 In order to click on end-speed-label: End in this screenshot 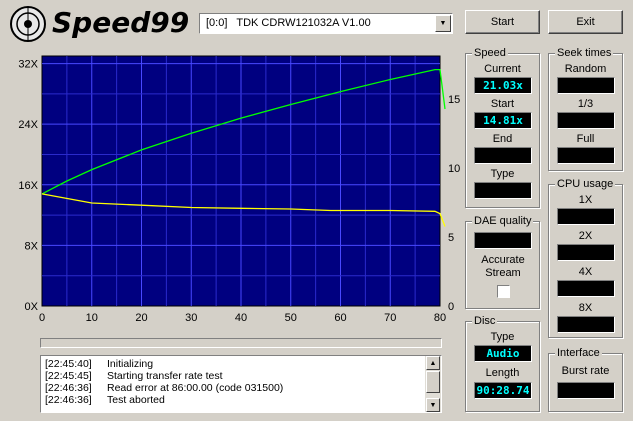, I will do `click(502, 139)`.